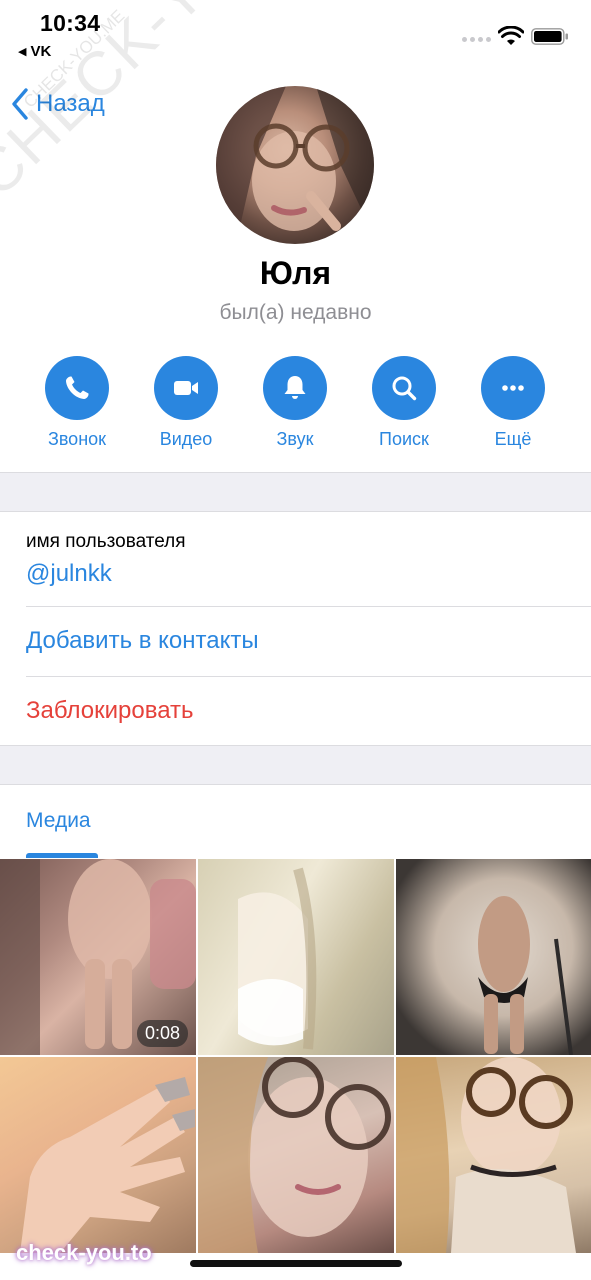 This screenshot has height=1280, width=591. Describe the element at coordinates (511, 35) in the screenshot. I see `wifi-icon` at that location.